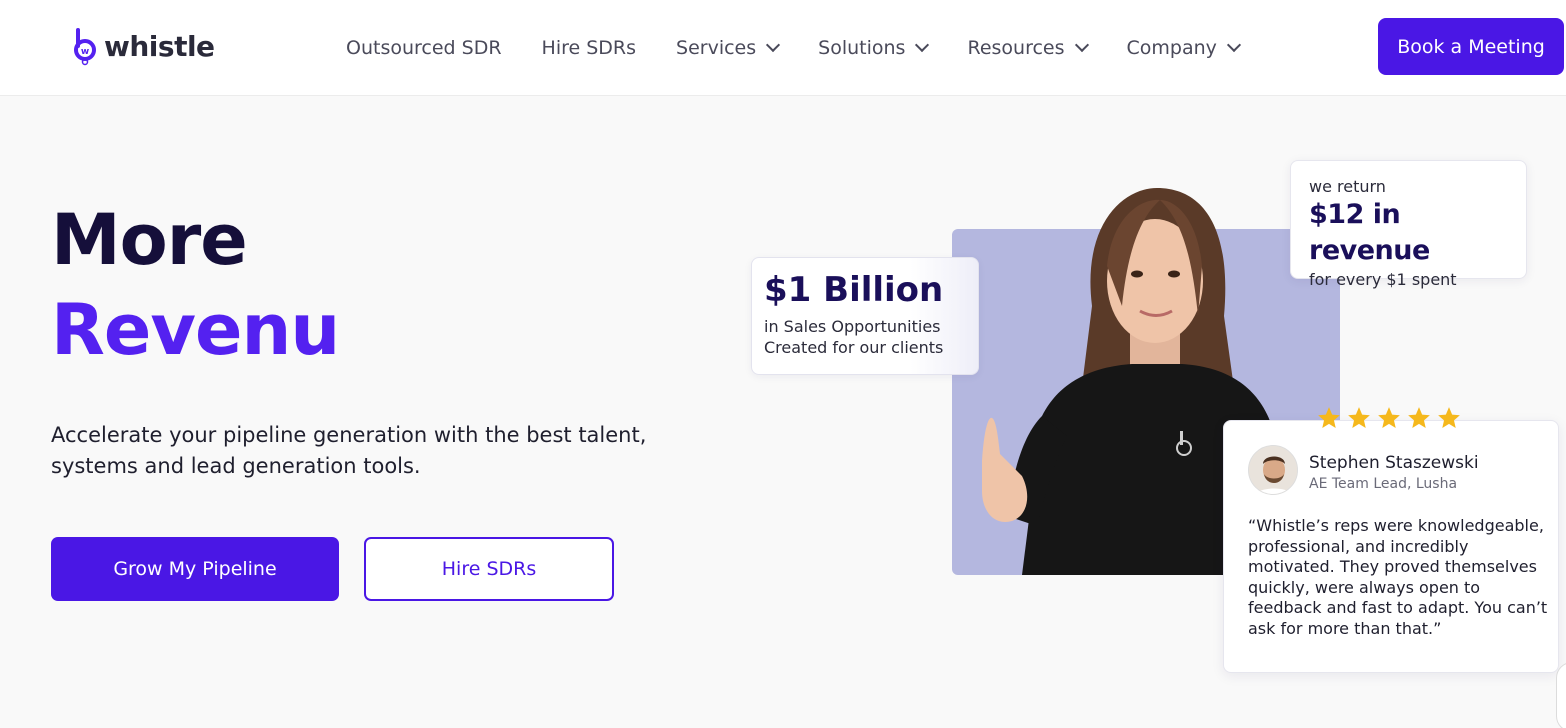 Image resolution: width=1566 pixels, height=728 pixels. What do you see at coordinates (1383, 484) in the screenshot?
I see `testimonial-author-role: AE Team Lead, Lusha` at bounding box center [1383, 484].